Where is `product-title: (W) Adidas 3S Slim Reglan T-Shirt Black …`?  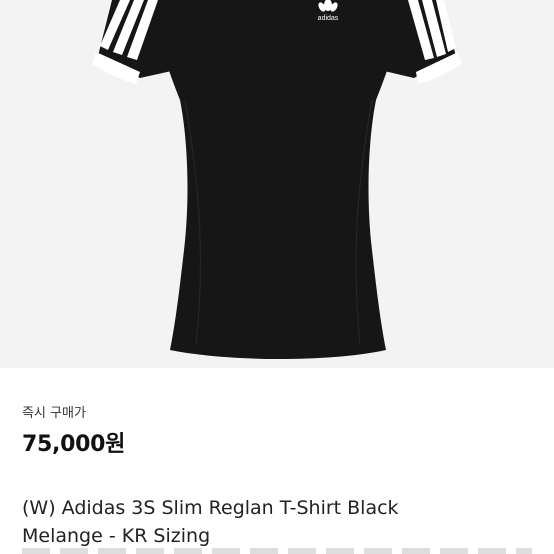 product-title: (W) Adidas 3S Slim Reglan T-Shirt Black … is located at coordinates (277, 522).